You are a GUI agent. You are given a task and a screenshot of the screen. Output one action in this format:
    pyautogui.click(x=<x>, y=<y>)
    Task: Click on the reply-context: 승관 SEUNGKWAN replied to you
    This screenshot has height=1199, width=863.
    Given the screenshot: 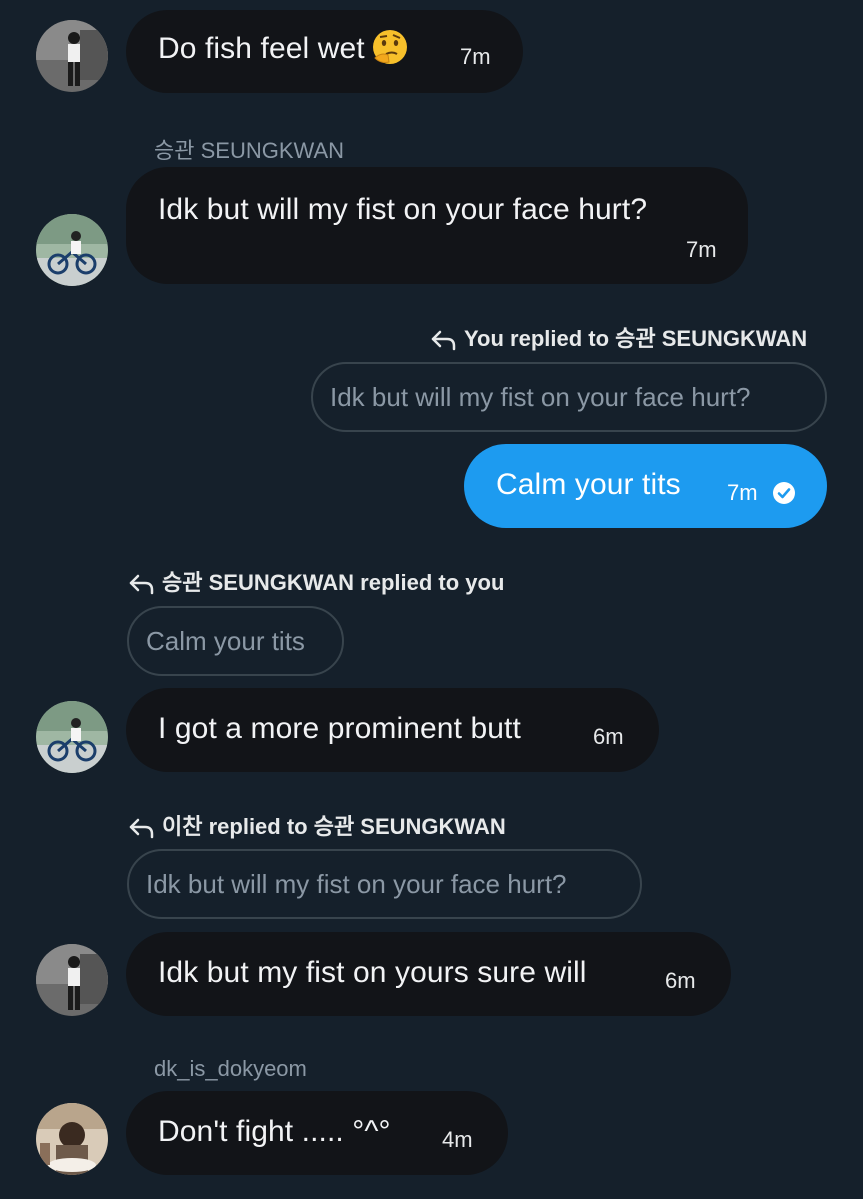 What is the action you would take?
    pyautogui.click(x=316, y=583)
    